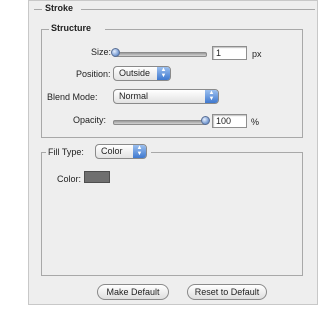  Describe the element at coordinates (227, 292) in the screenshot. I see `reset-default-button: Reset to Default` at that location.